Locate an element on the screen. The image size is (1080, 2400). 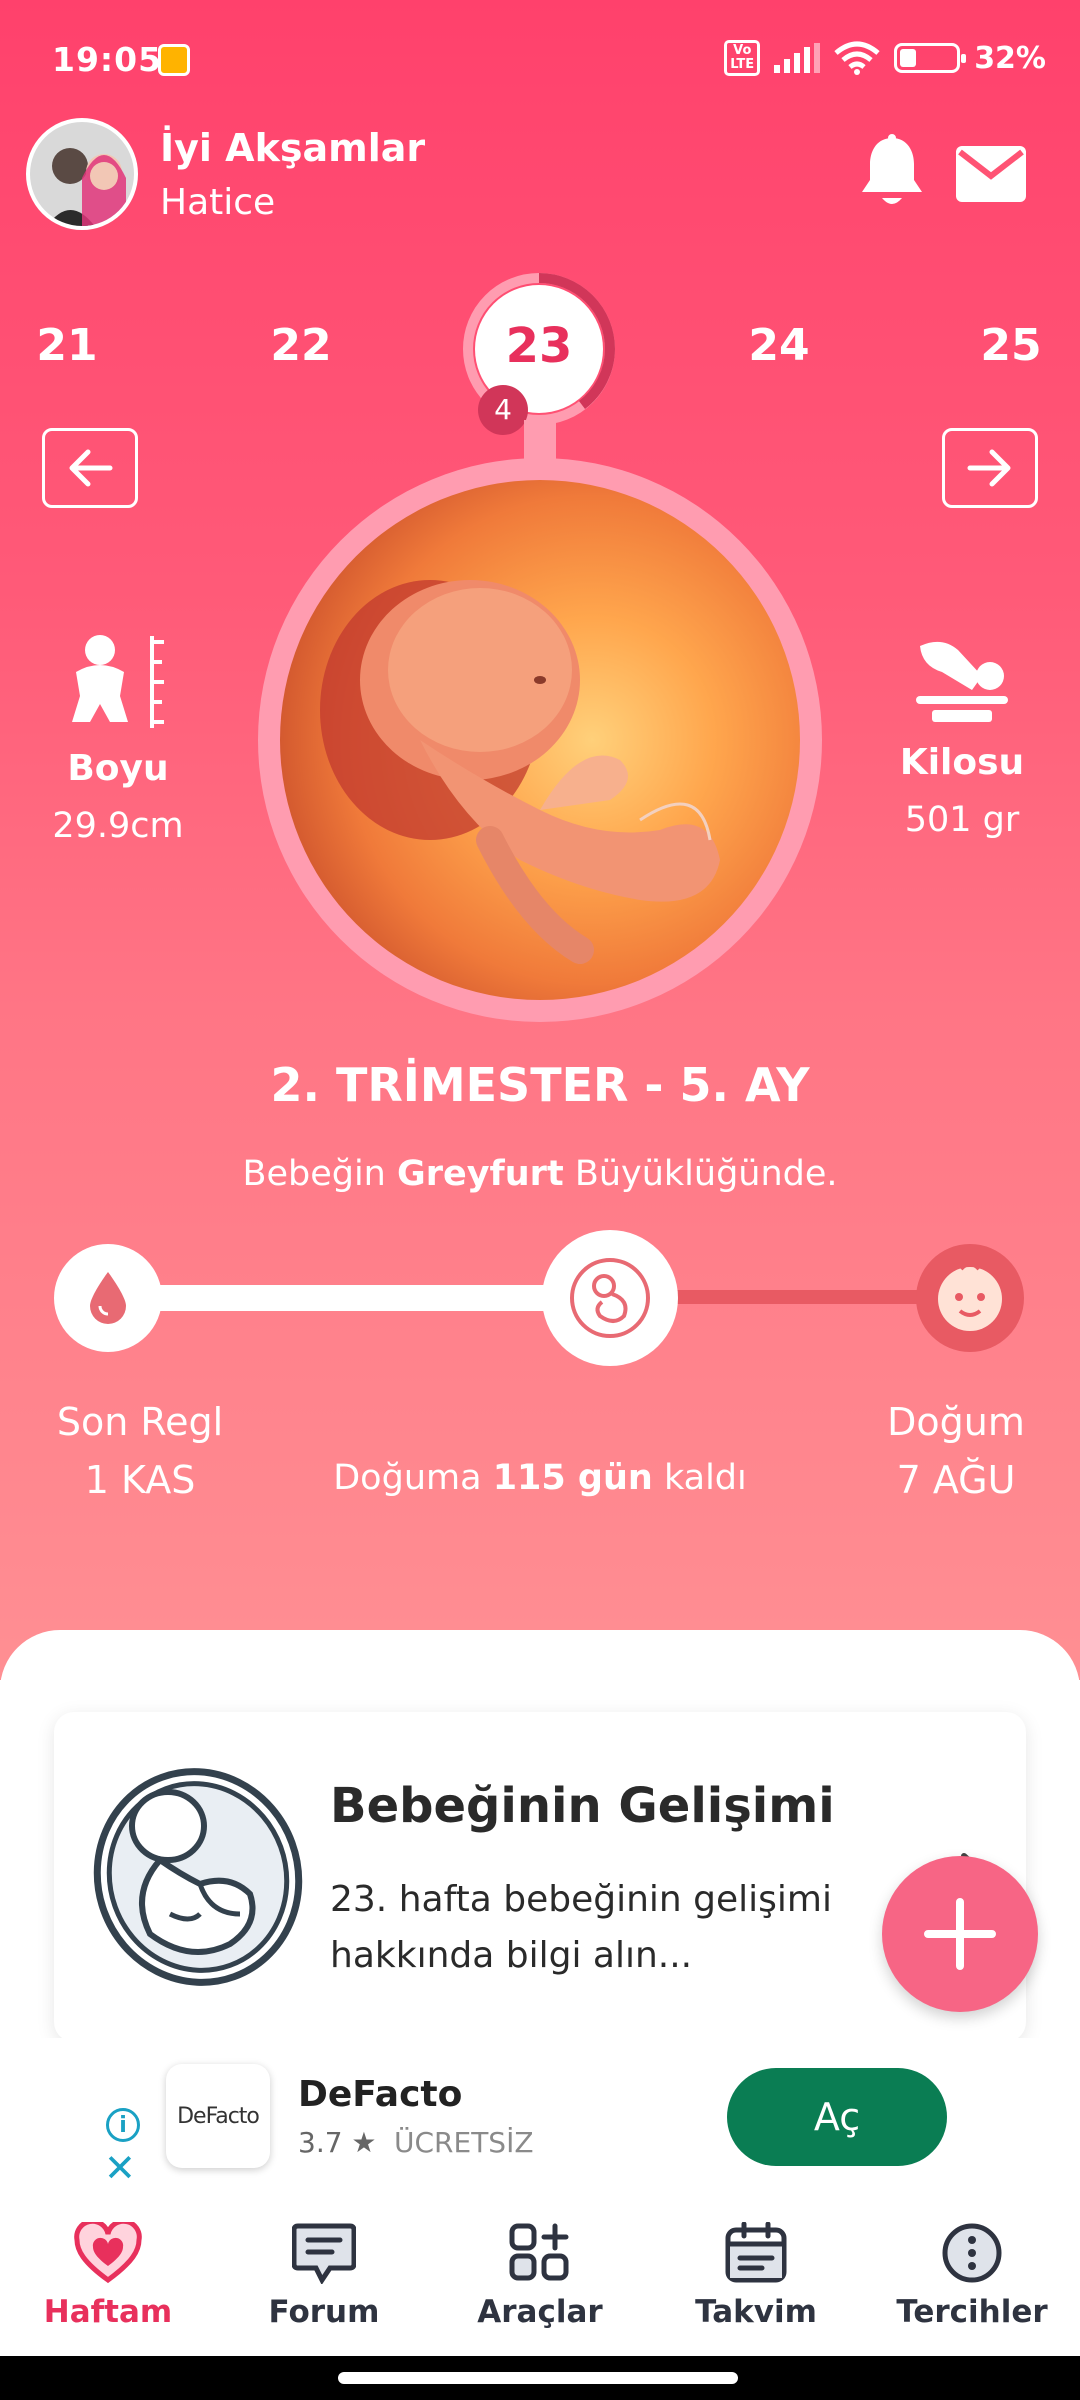
blood-drop-icon is located at coordinates (108, 1298).